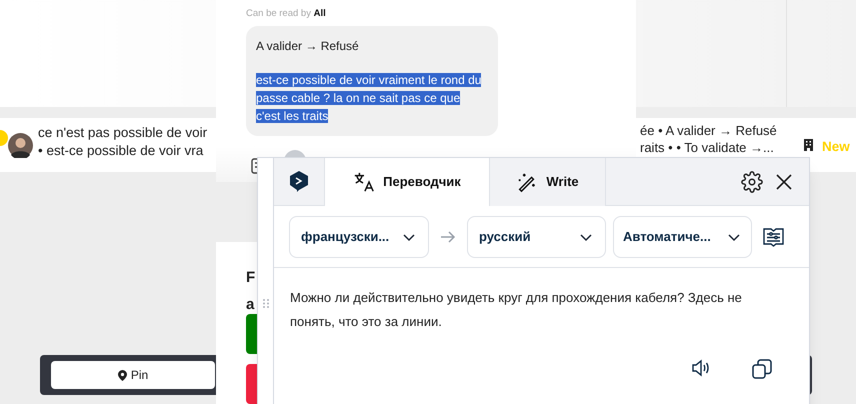  Describe the element at coordinates (762, 369) in the screenshot. I see `copy-icon` at that location.